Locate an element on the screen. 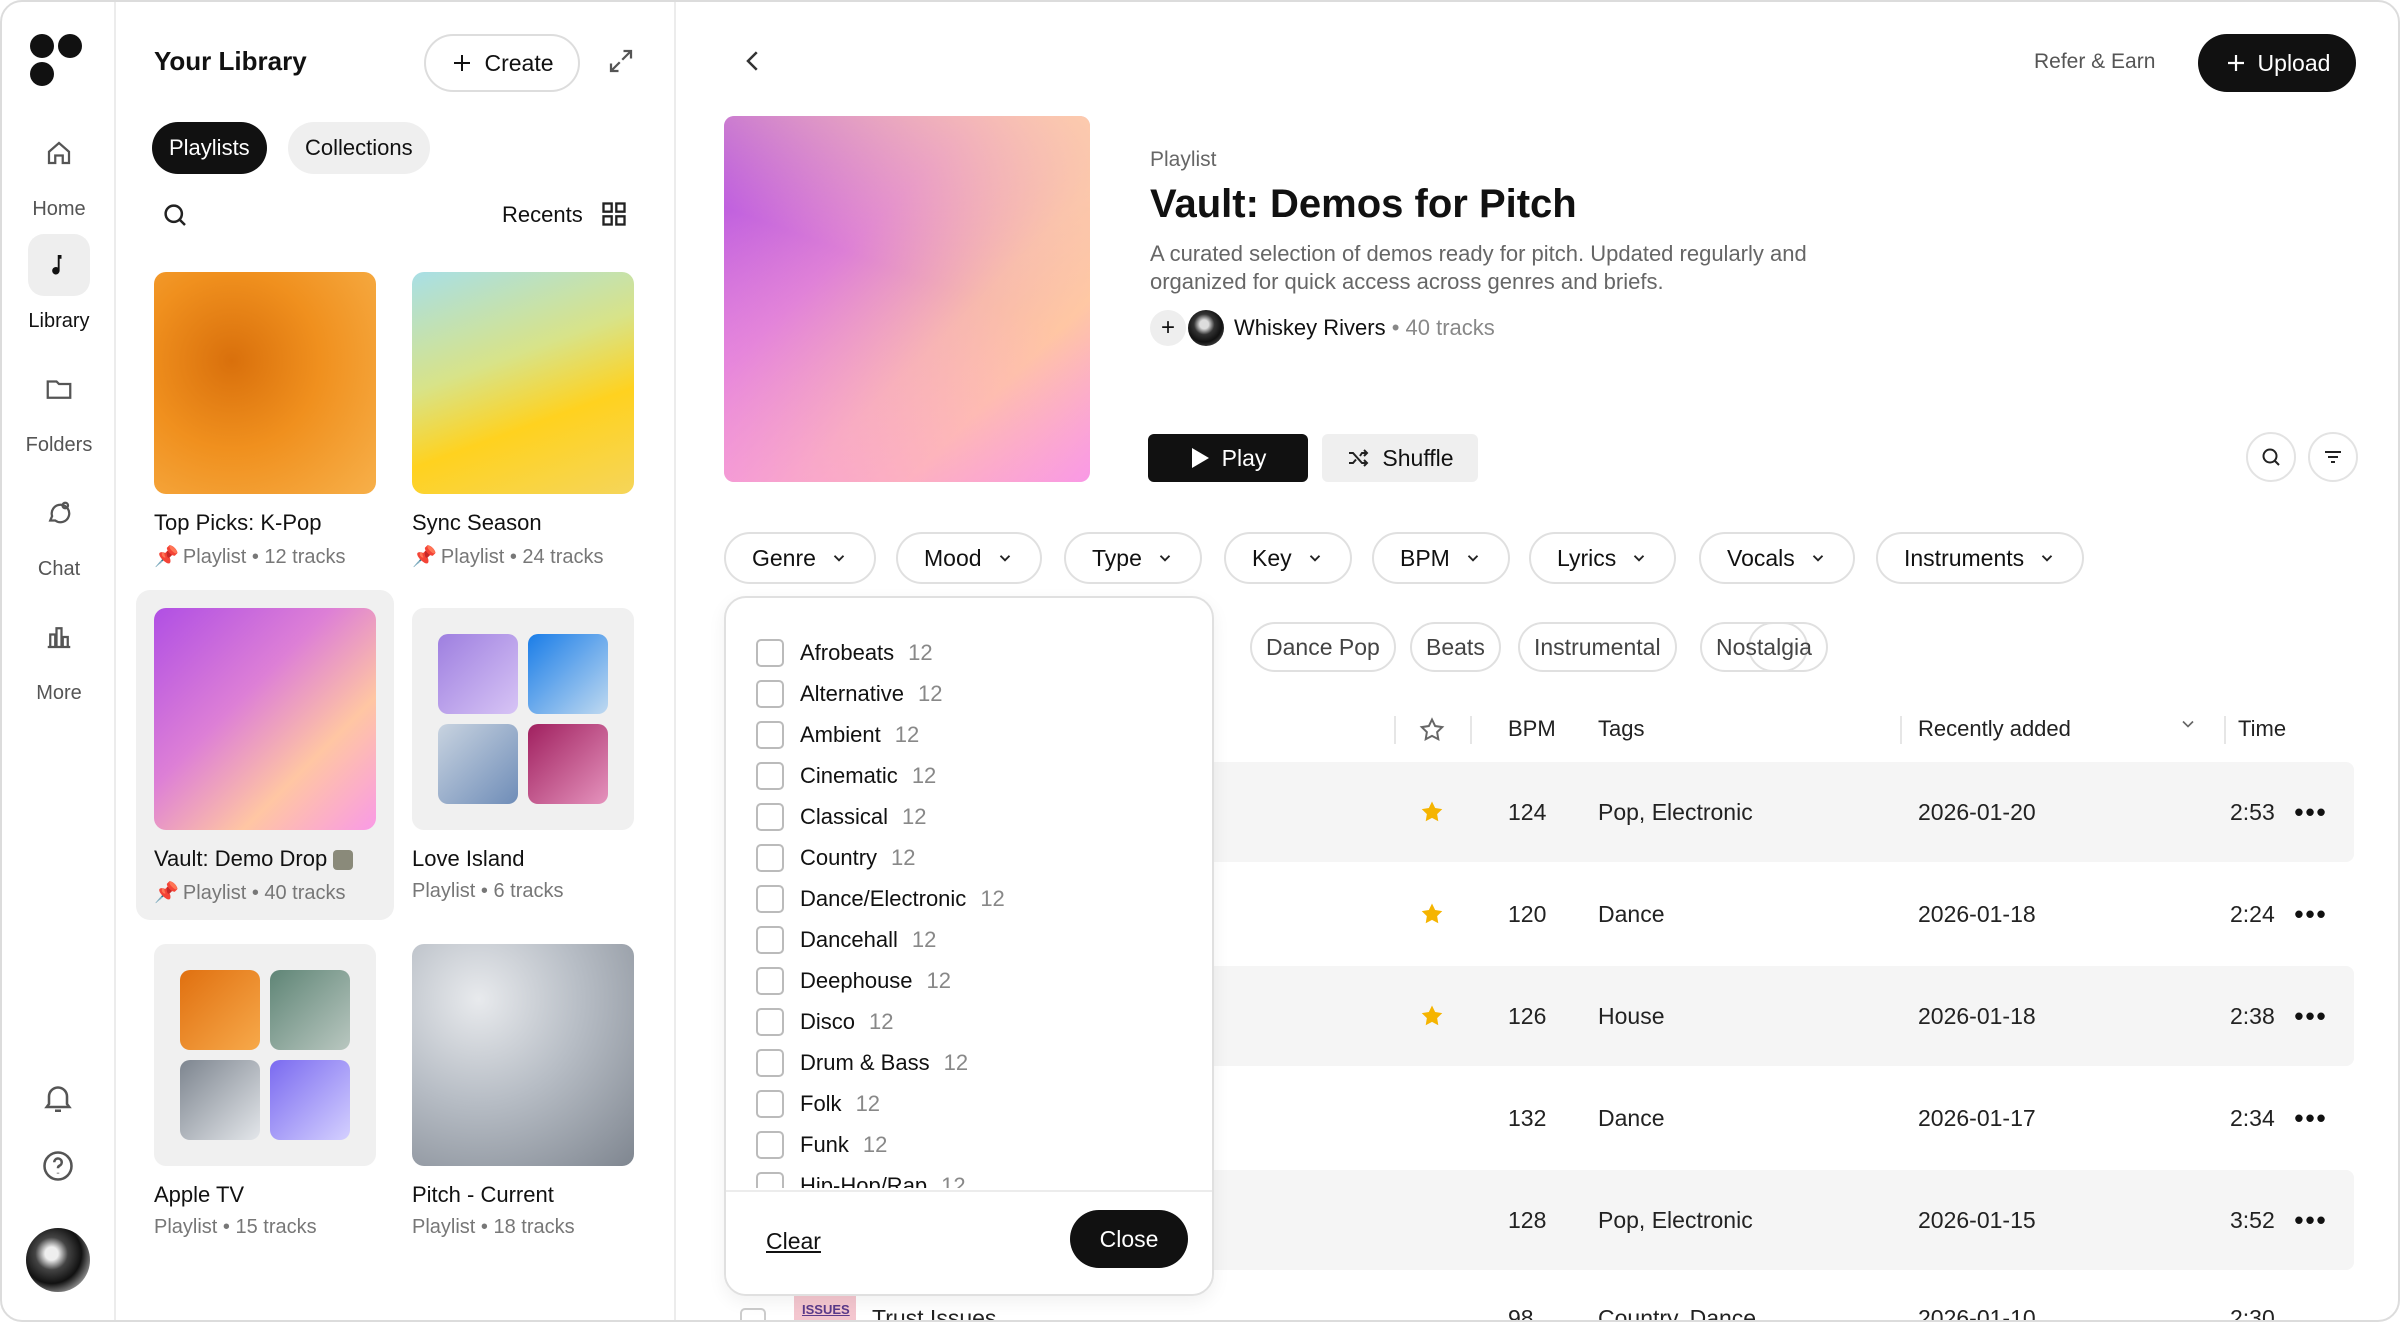 The image size is (2400, 1322). genre-option: Drum & Bass 12 is located at coordinates (862, 1062).